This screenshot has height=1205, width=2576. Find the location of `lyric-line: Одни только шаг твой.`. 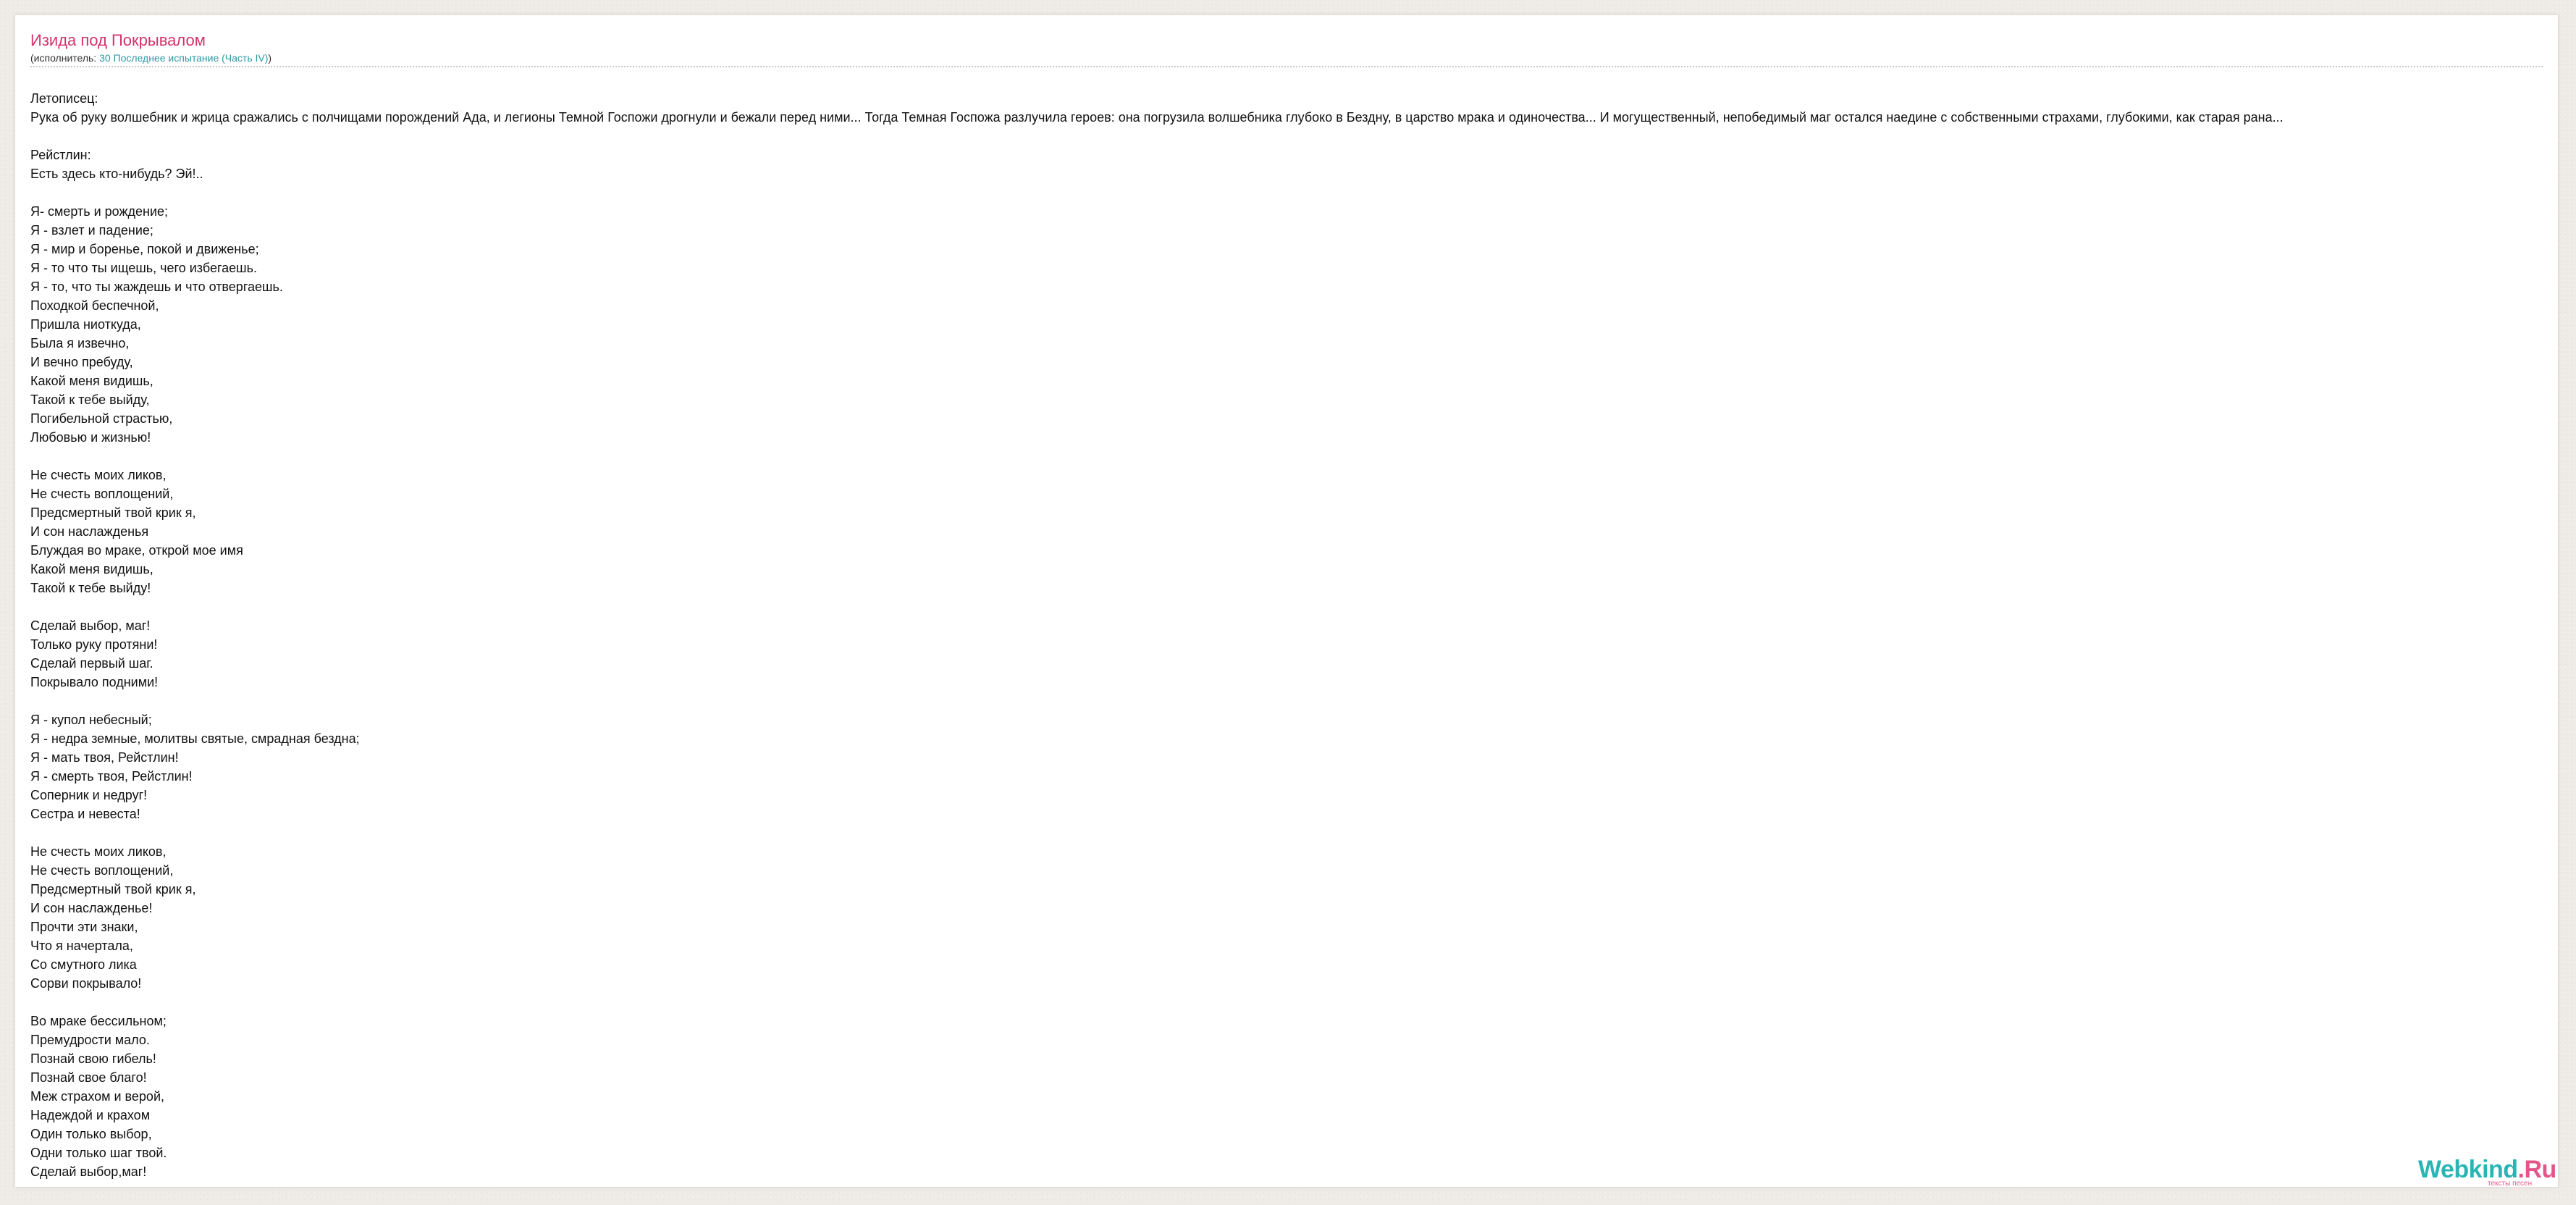

lyric-line: Одни только шаг твой. is located at coordinates (98, 1153).